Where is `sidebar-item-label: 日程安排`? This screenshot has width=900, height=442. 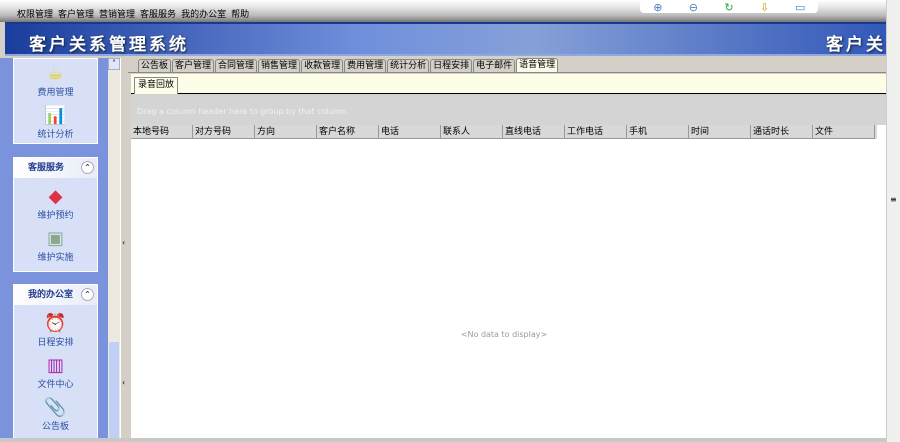
sidebar-item-label: 日程安排 is located at coordinates (55, 343).